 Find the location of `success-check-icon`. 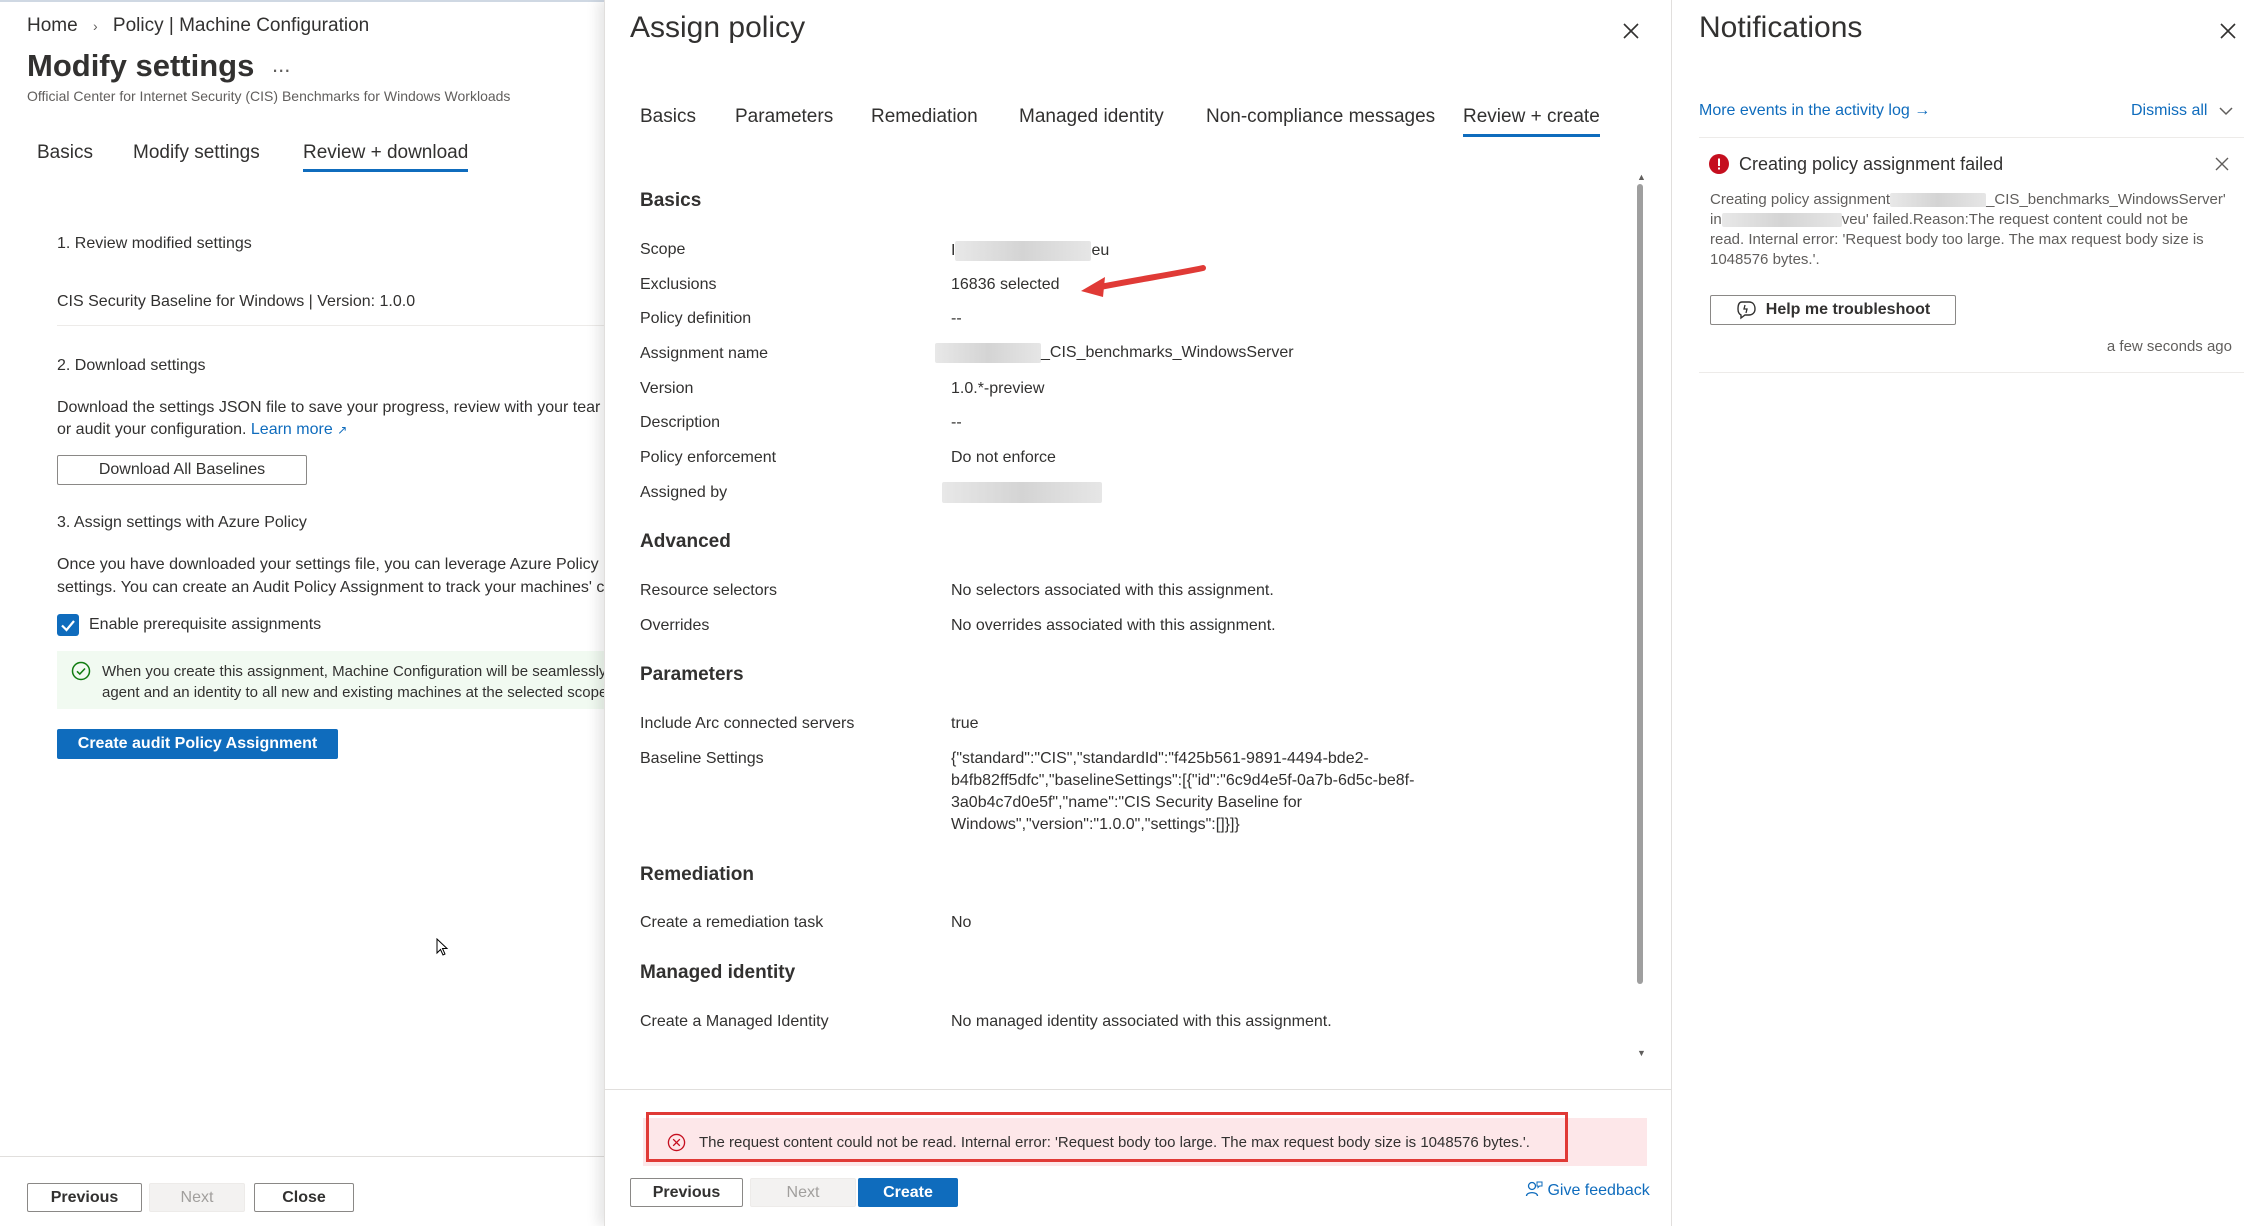

success-check-icon is located at coordinates (81, 671).